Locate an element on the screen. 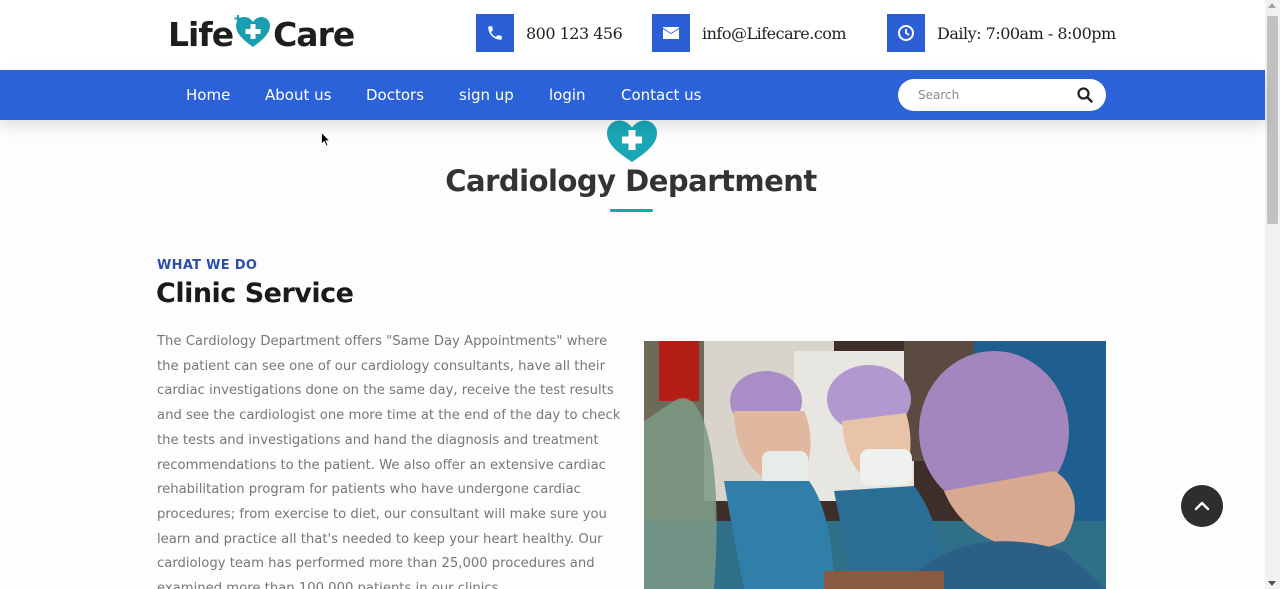 This screenshot has height=589, width=1280. back-to-top-button is located at coordinates (1202, 506).